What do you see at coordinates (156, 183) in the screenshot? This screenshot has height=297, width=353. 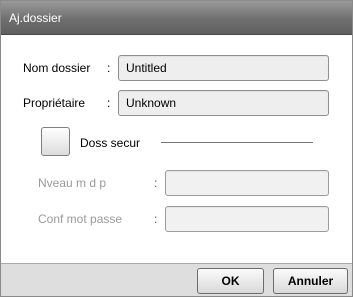 I see `password-level-colon: :` at bounding box center [156, 183].